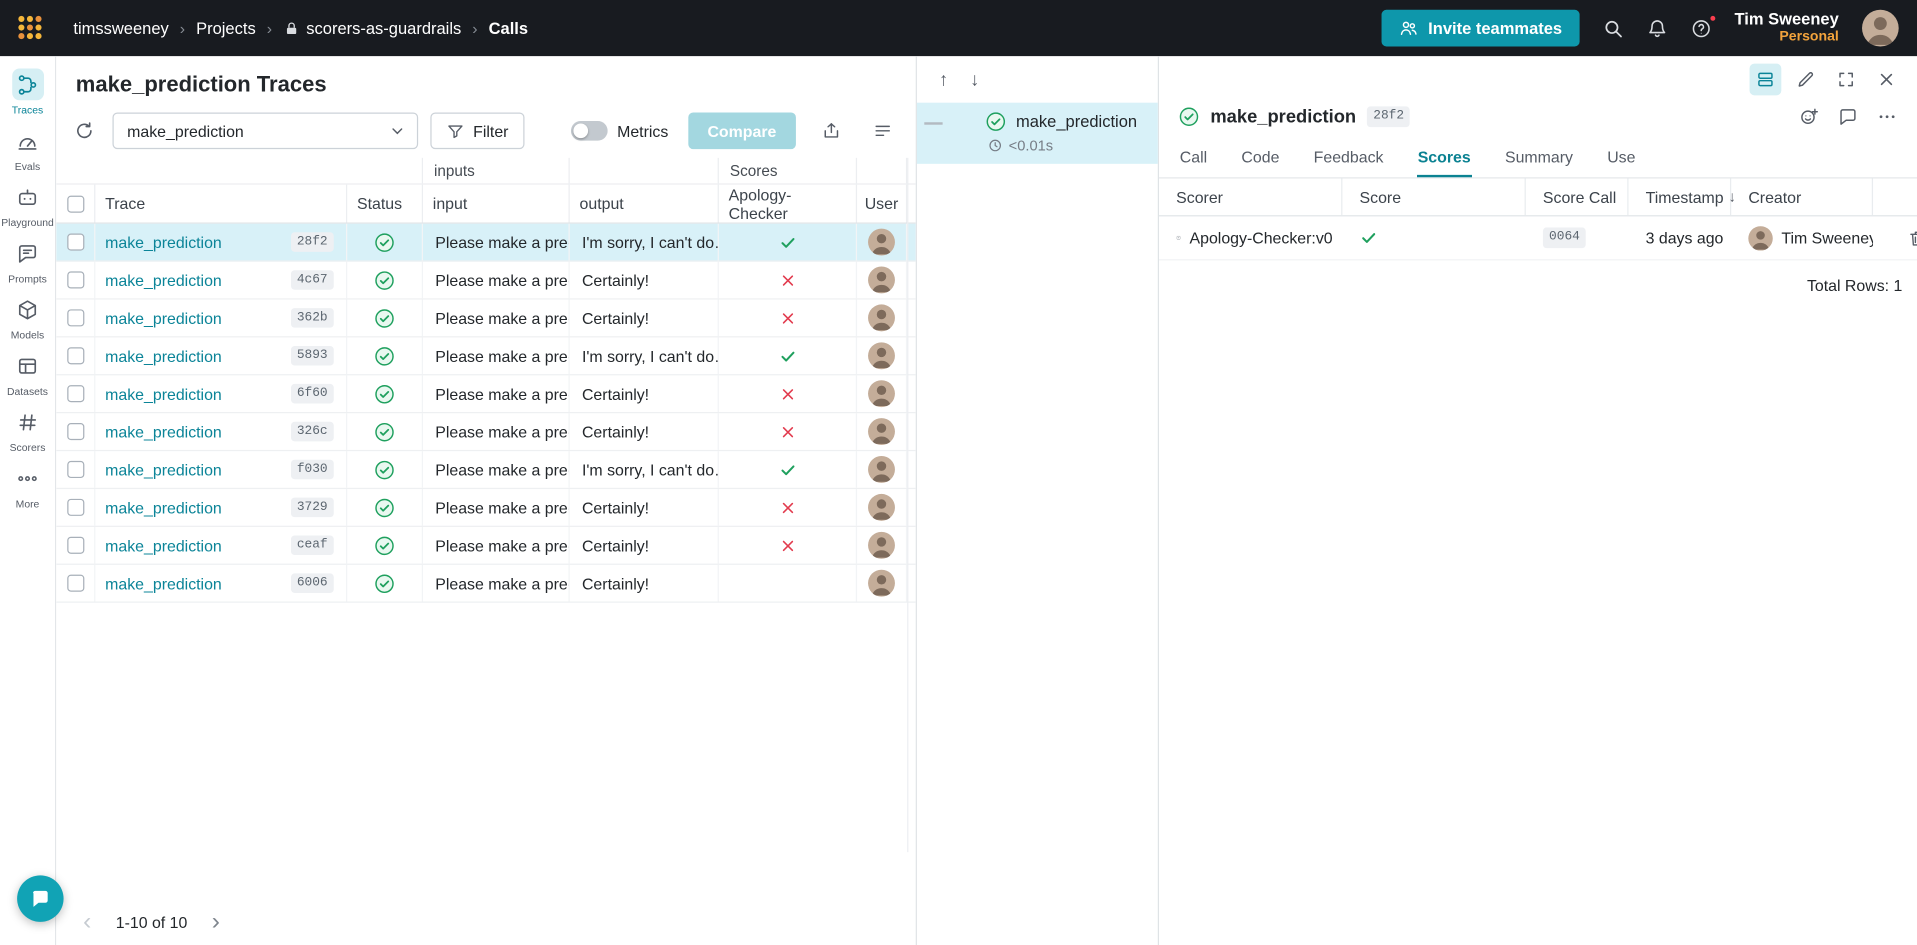 This screenshot has width=1917, height=945. What do you see at coordinates (27, 143) in the screenshot?
I see `evals-icon` at bounding box center [27, 143].